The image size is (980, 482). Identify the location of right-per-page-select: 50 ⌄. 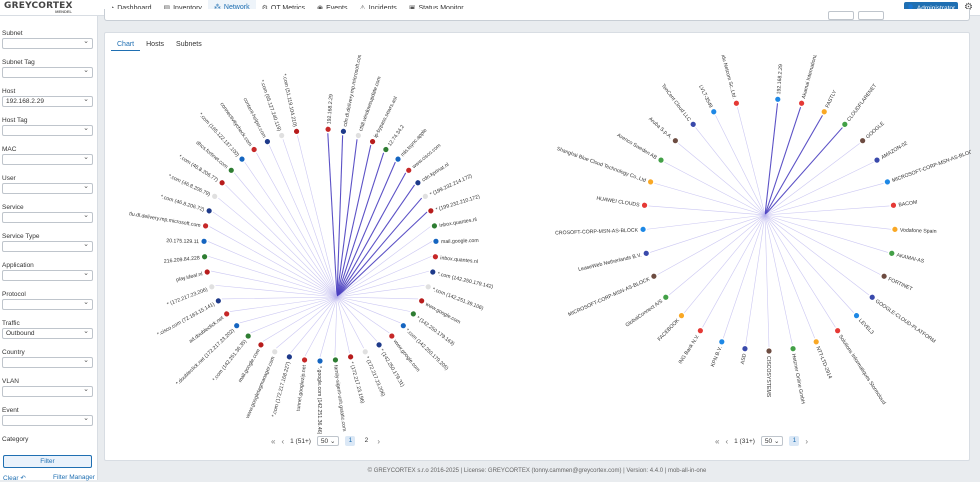
(772, 441).